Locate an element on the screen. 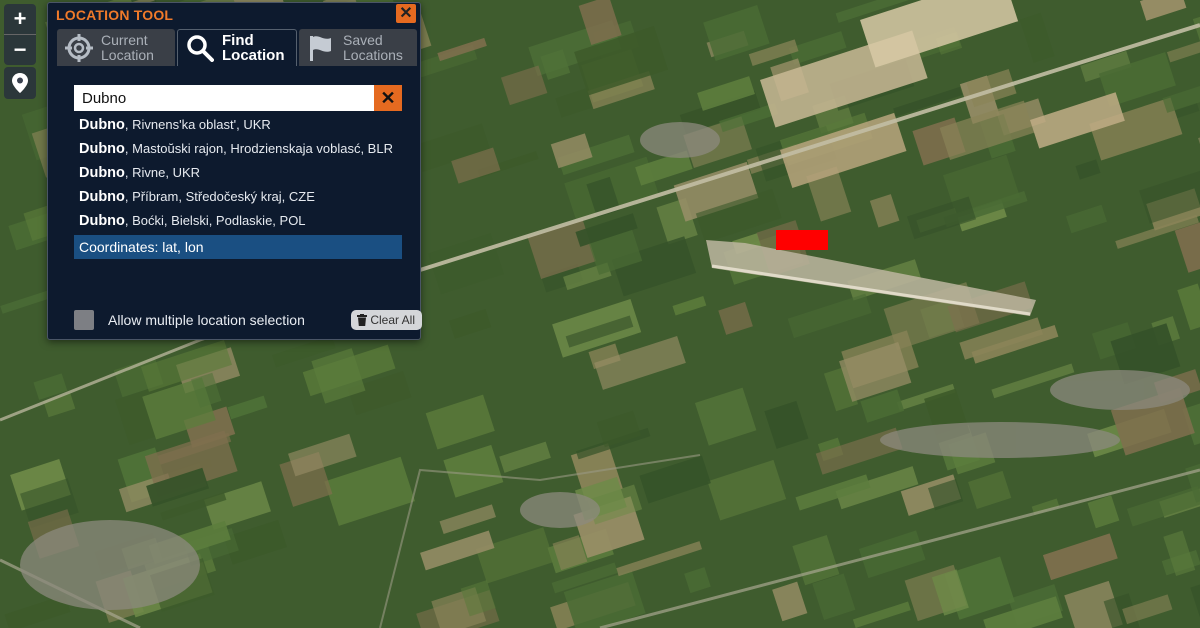 The width and height of the screenshot is (1200, 628). close-button: ✕ is located at coordinates (406, 13).